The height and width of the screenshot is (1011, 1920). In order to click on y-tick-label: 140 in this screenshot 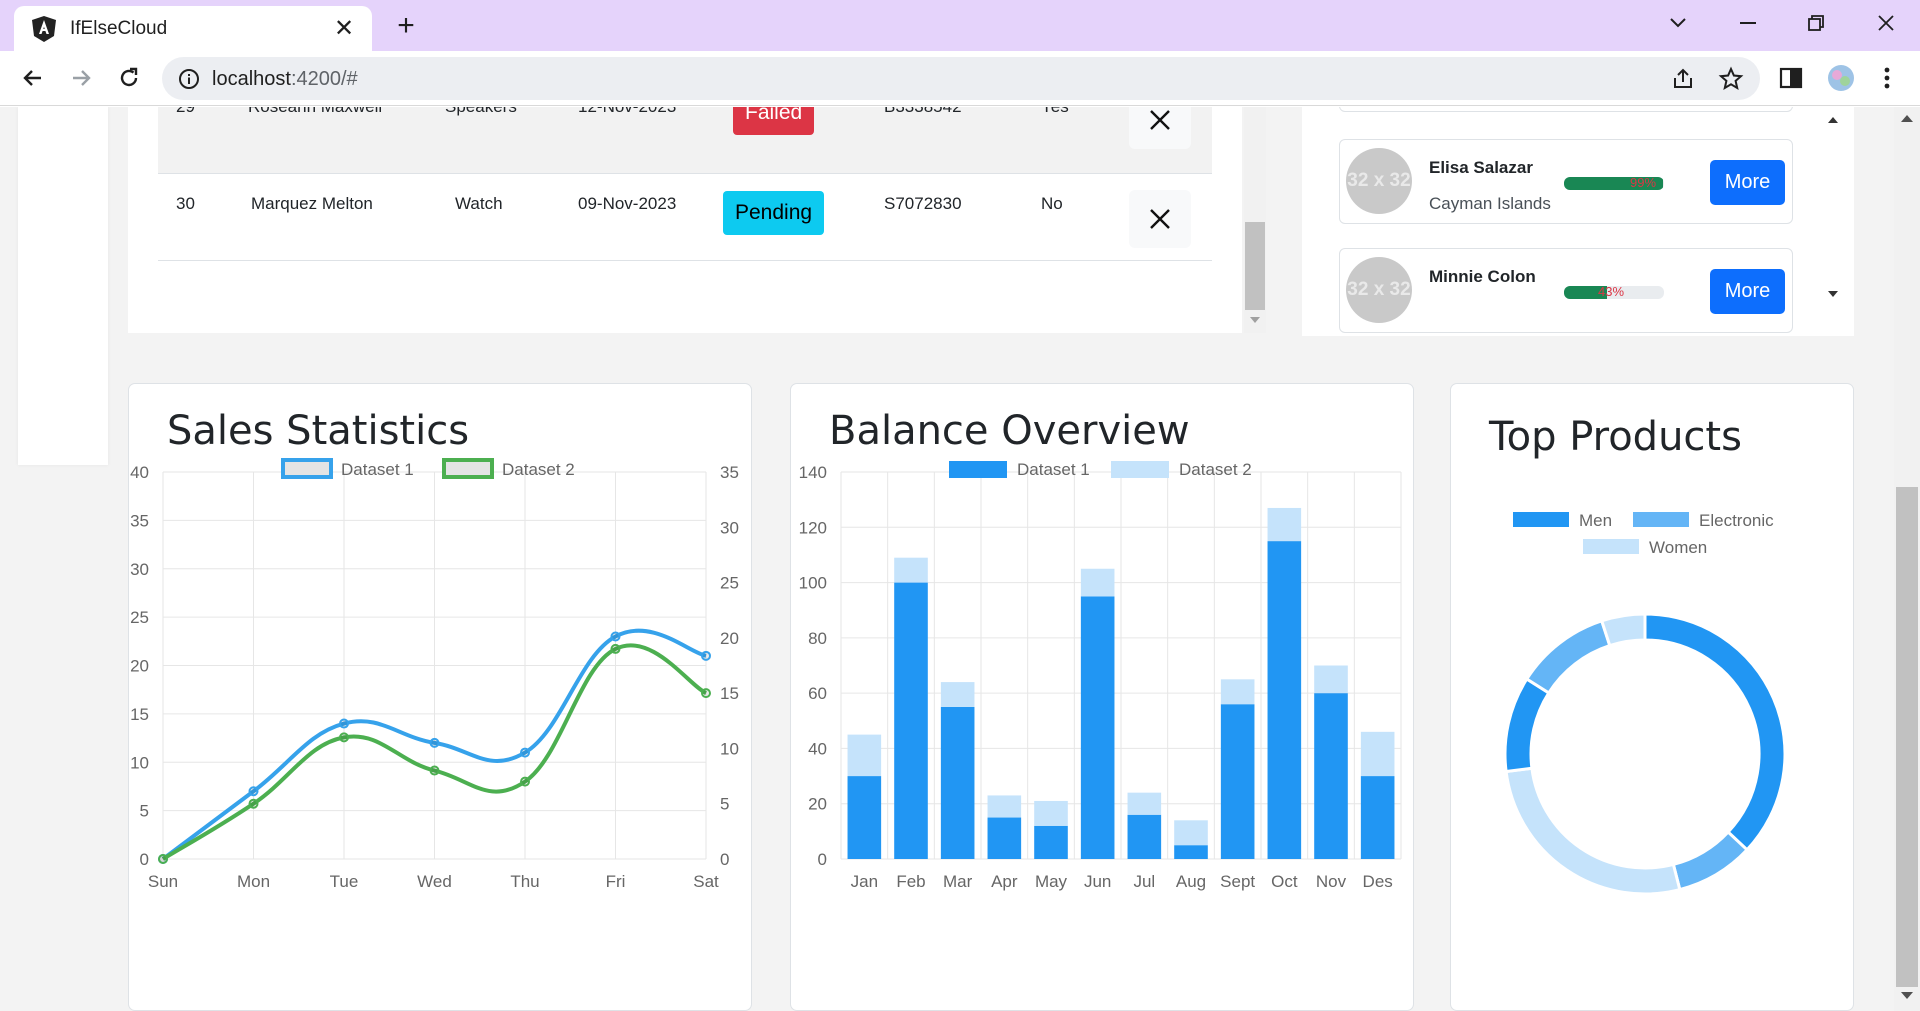, I will do `click(813, 472)`.